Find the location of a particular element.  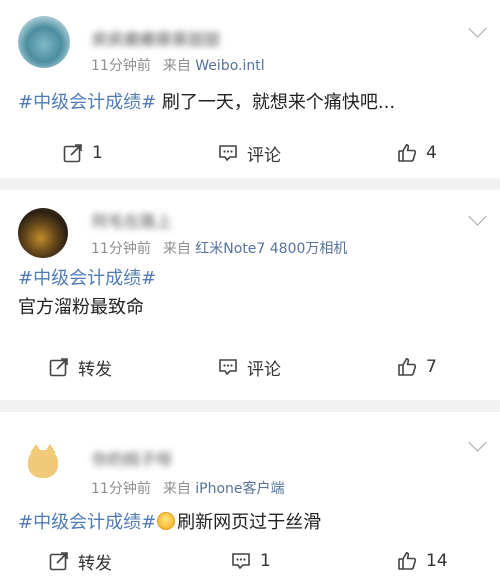

cat-avatar-icon is located at coordinates (43, 461).